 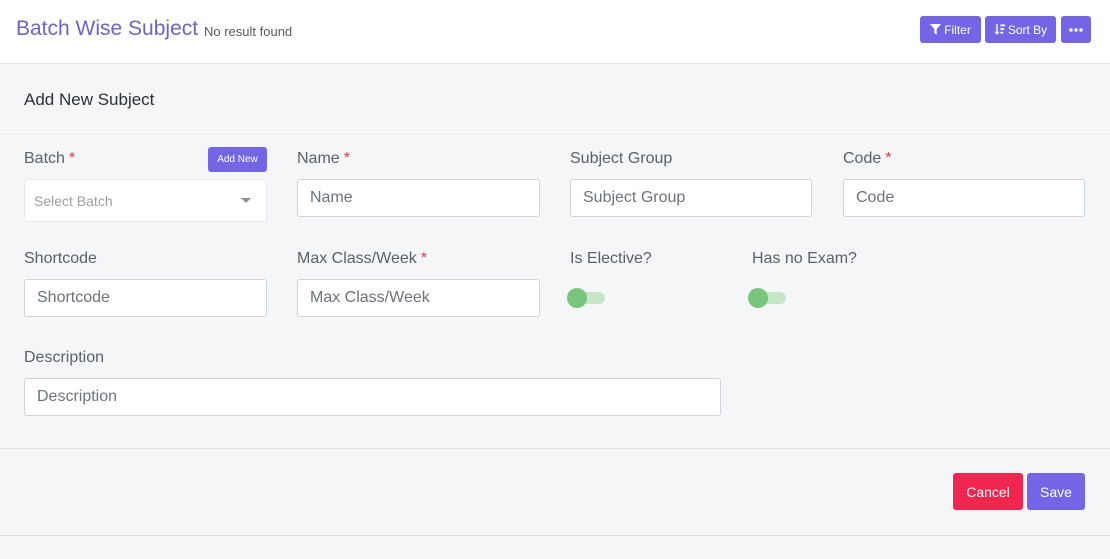 What do you see at coordinates (248, 31) in the screenshot?
I see `result-count-text: No result found` at bounding box center [248, 31].